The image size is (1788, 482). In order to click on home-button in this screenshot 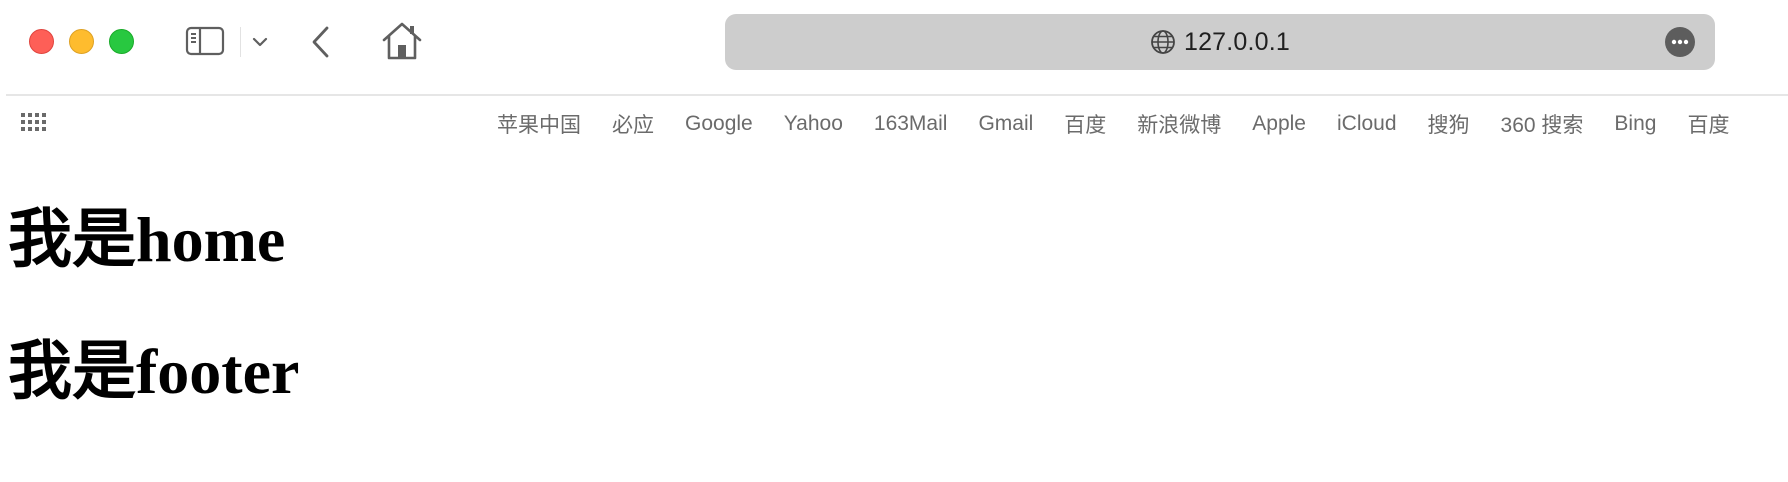, I will do `click(402, 41)`.